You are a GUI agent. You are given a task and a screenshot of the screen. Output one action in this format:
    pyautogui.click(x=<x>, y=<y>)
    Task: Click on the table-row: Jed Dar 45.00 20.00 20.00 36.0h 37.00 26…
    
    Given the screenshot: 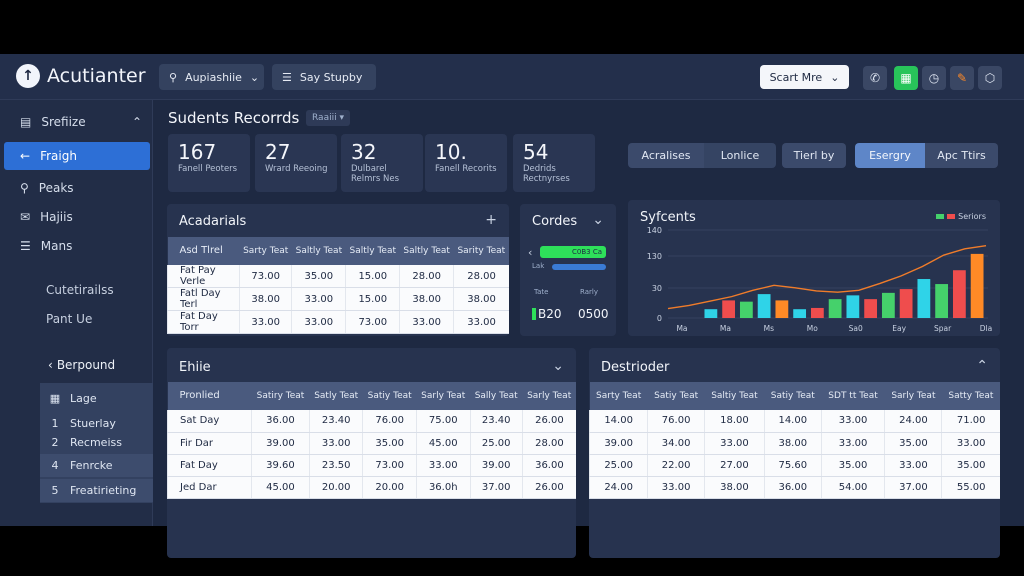 What is the action you would take?
    pyautogui.click(x=371, y=487)
    